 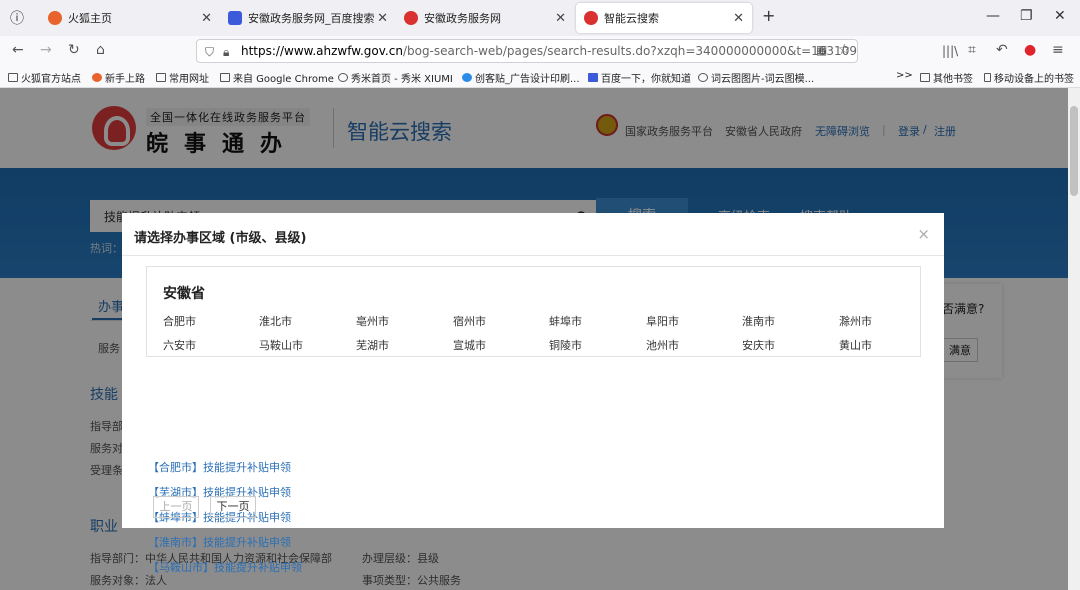 I want to click on result-link: 【马鞍山市】技能提升补贴申领, so click(x=225, y=567).